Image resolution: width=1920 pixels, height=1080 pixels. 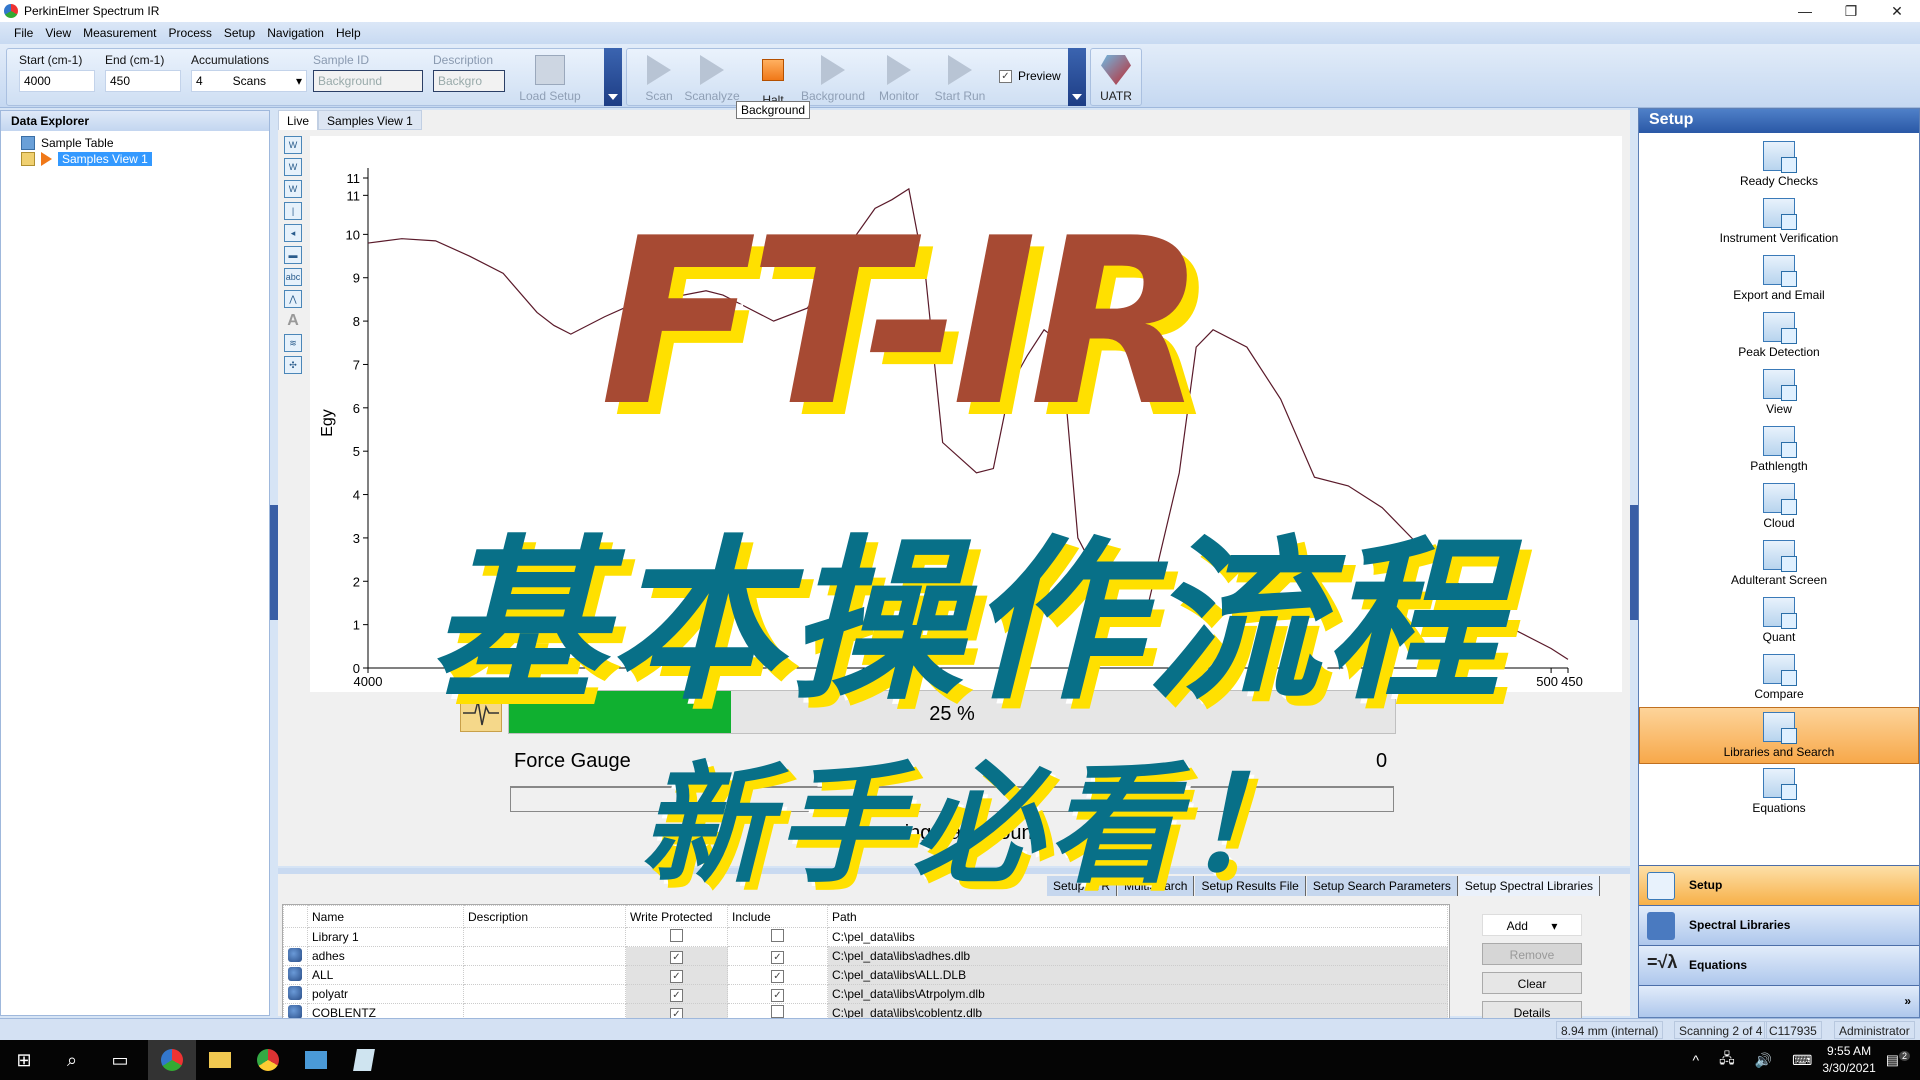 What do you see at coordinates (1250, 886) in the screenshot?
I see `tab-setup-results-file: Setup Results File` at bounding box center [1250, 886].